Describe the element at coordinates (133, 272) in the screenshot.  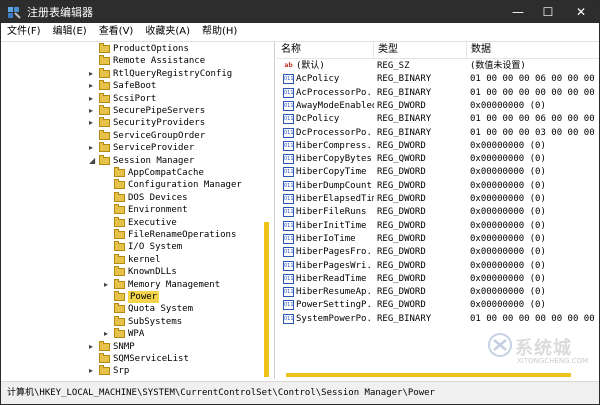
I see `tree-item: KnownDLLs` at that location.